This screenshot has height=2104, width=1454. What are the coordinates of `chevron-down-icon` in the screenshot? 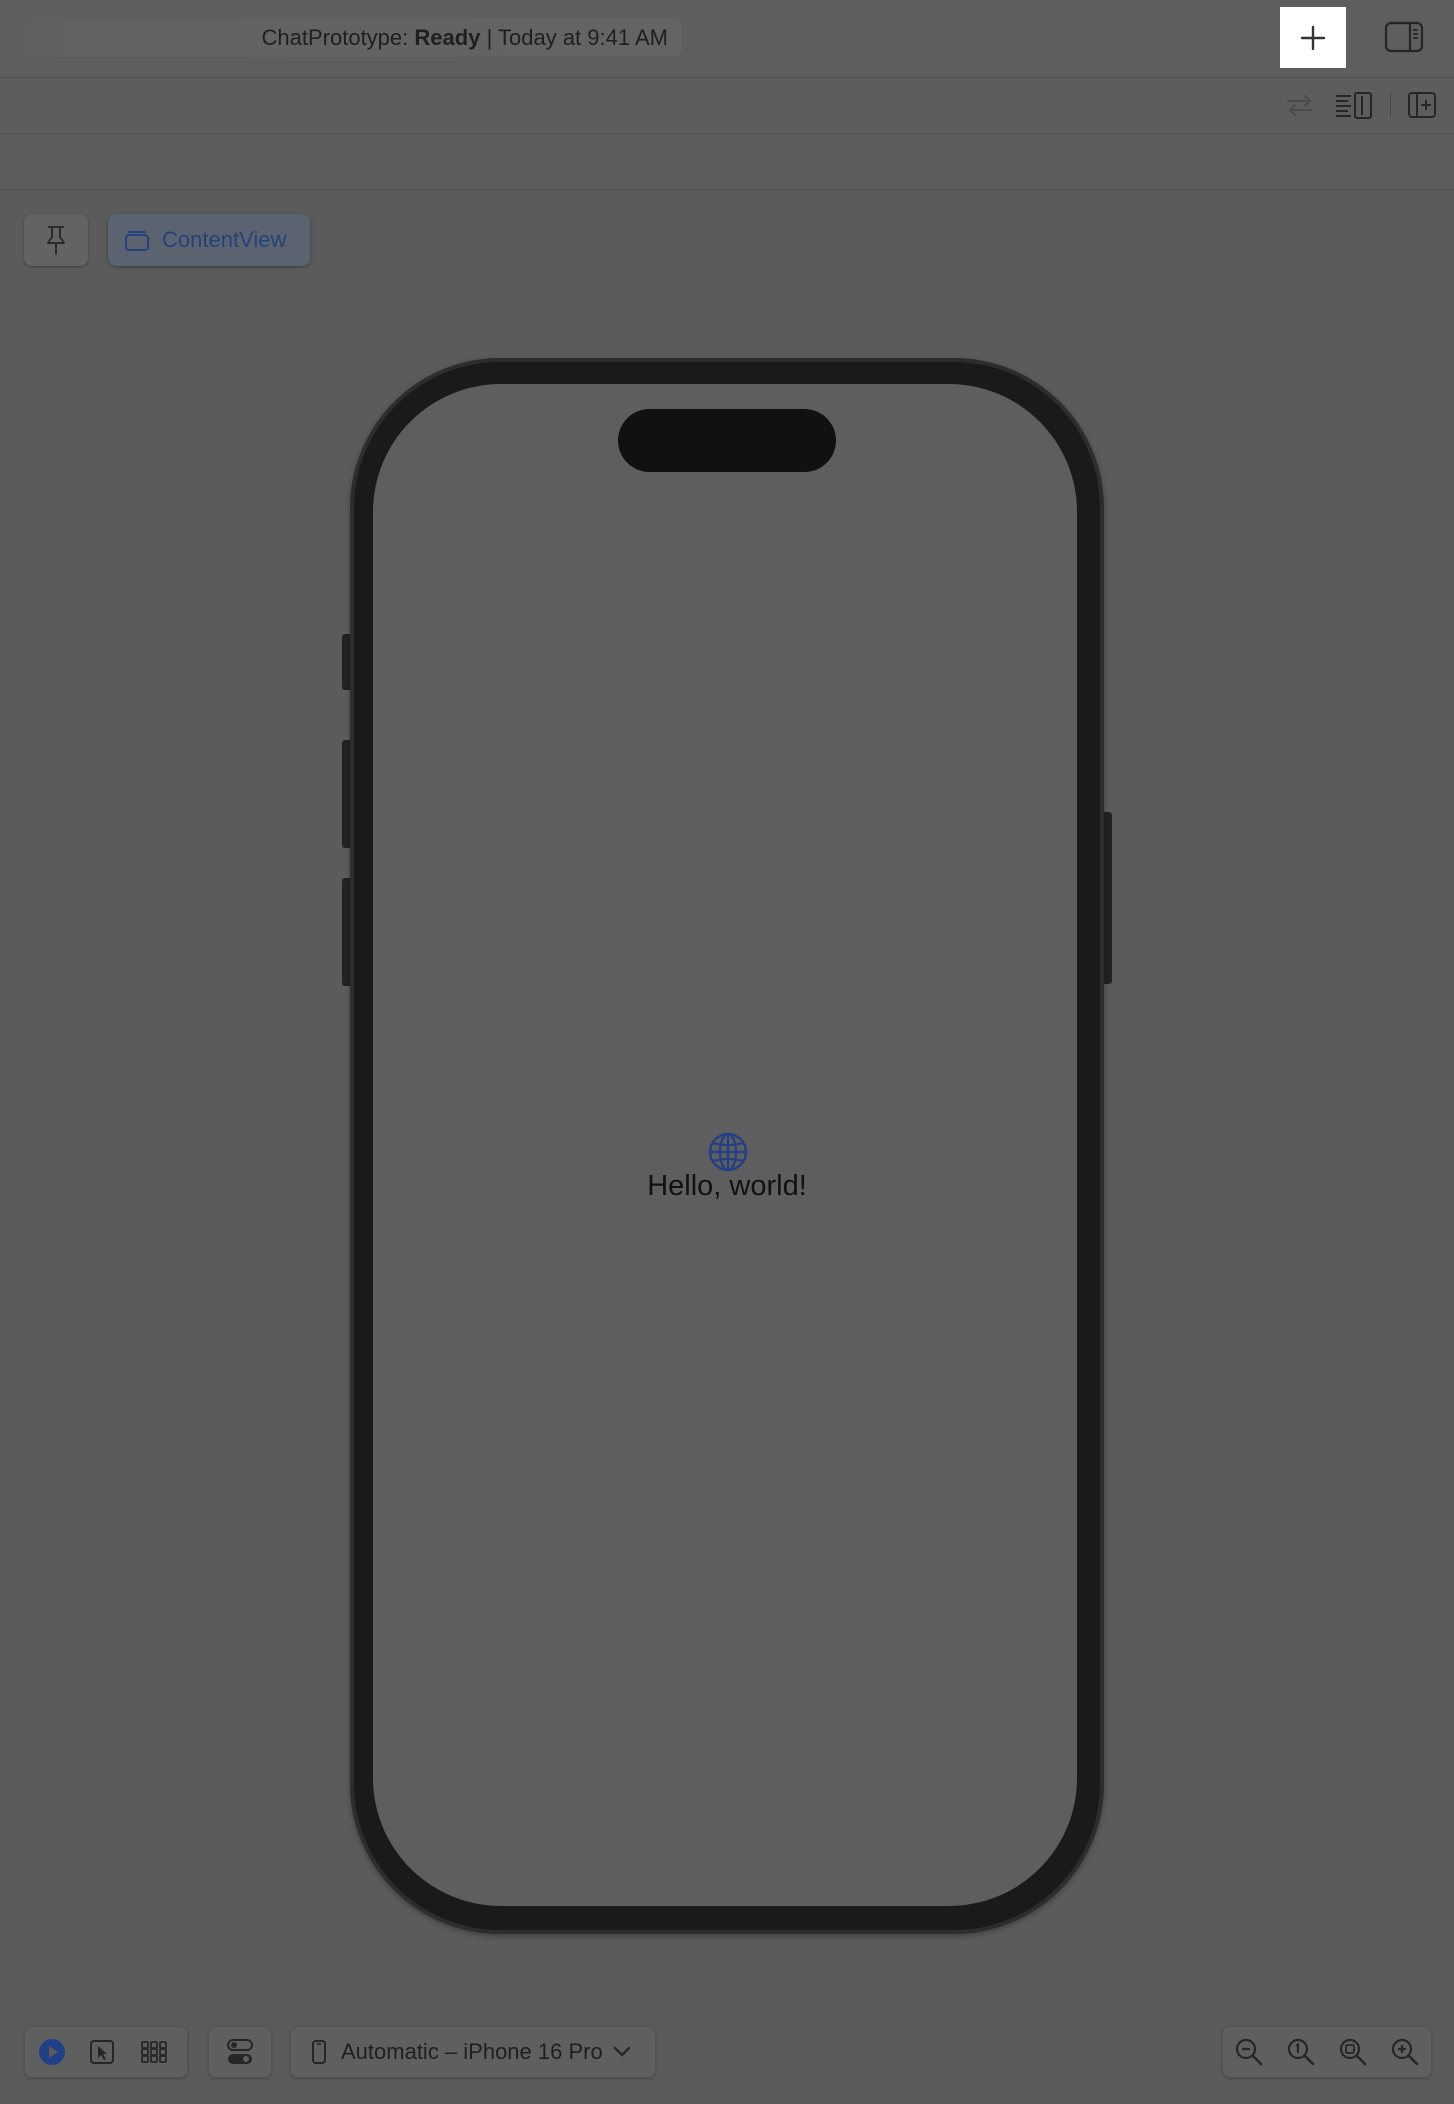 It's located at (621, 2051).